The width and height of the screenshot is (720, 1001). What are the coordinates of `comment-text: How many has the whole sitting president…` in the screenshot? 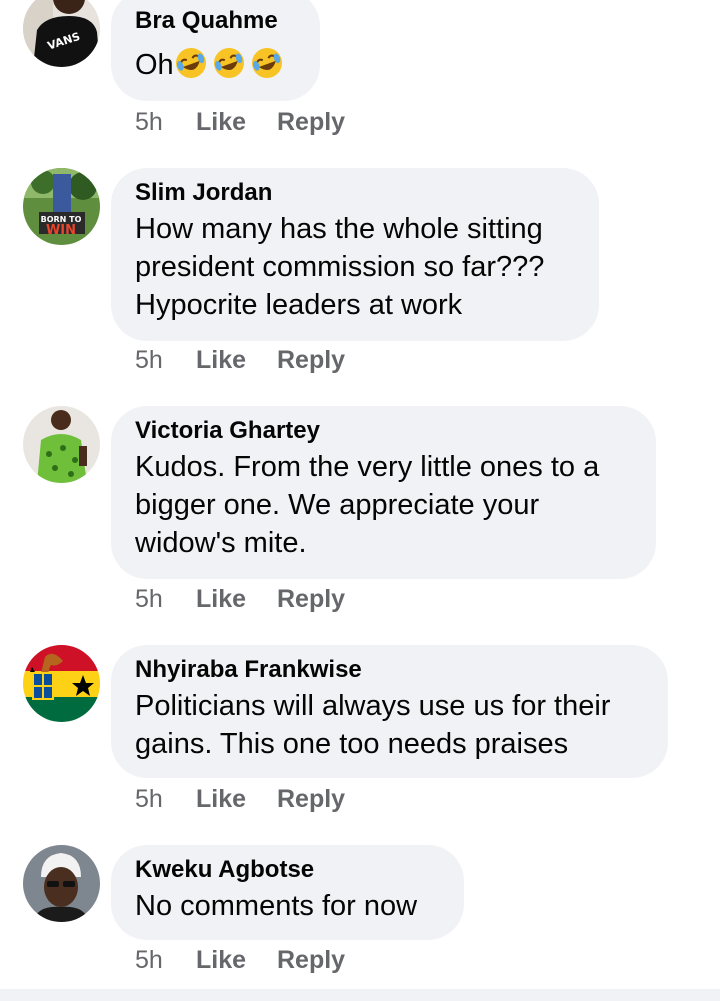 It's located at (355, 267).